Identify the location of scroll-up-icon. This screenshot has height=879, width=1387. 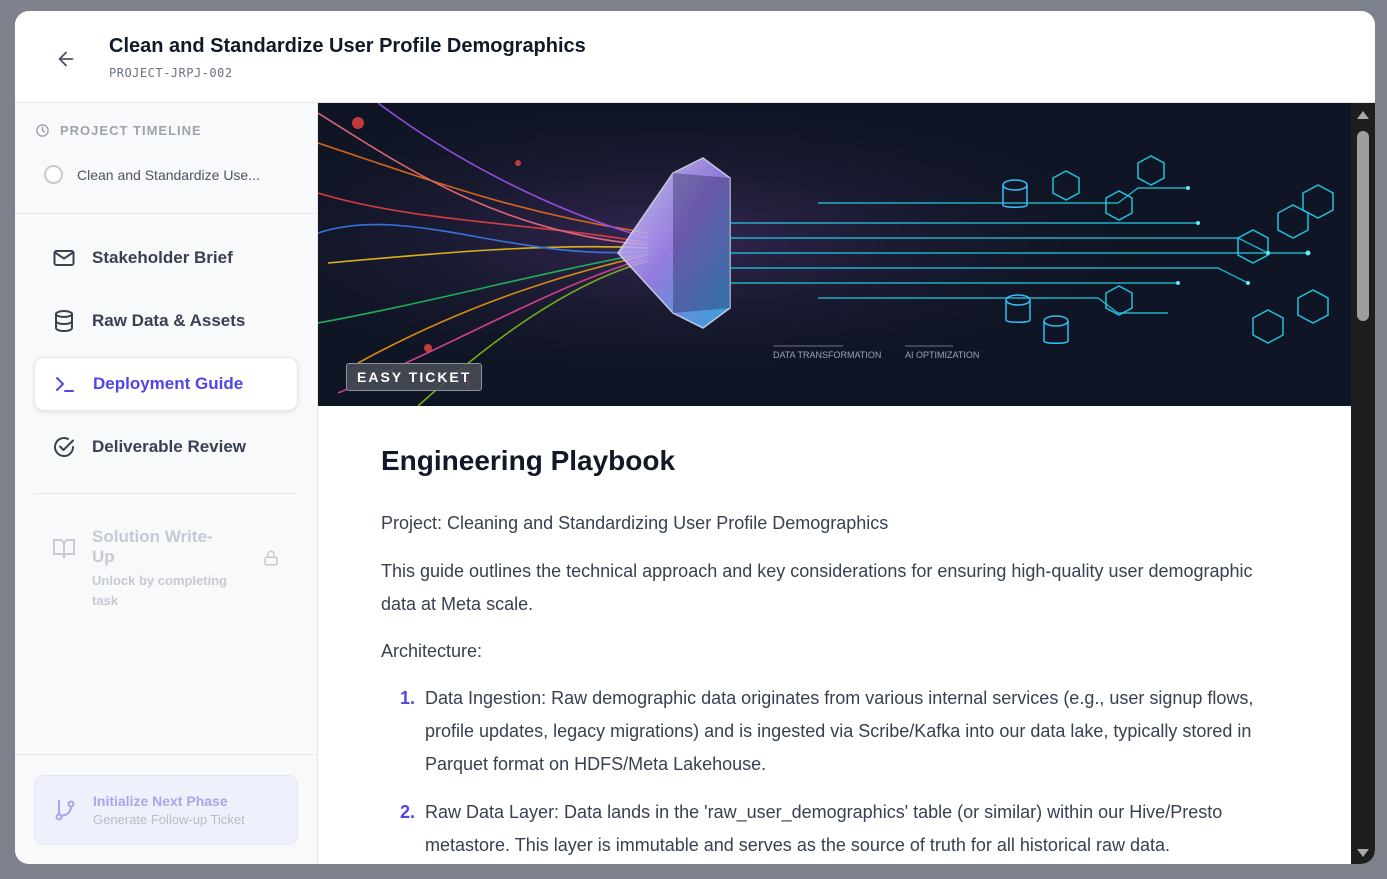
(1363, 115).